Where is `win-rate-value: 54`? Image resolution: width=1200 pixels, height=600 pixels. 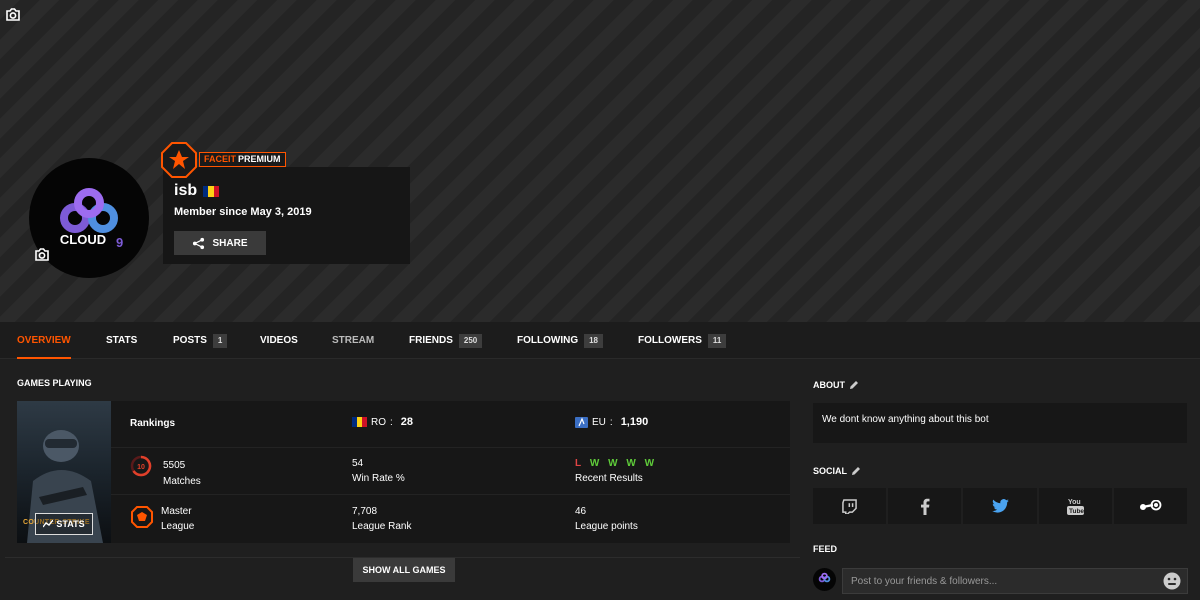
win-rate-value: 54 is located at coordinates (358, 463).